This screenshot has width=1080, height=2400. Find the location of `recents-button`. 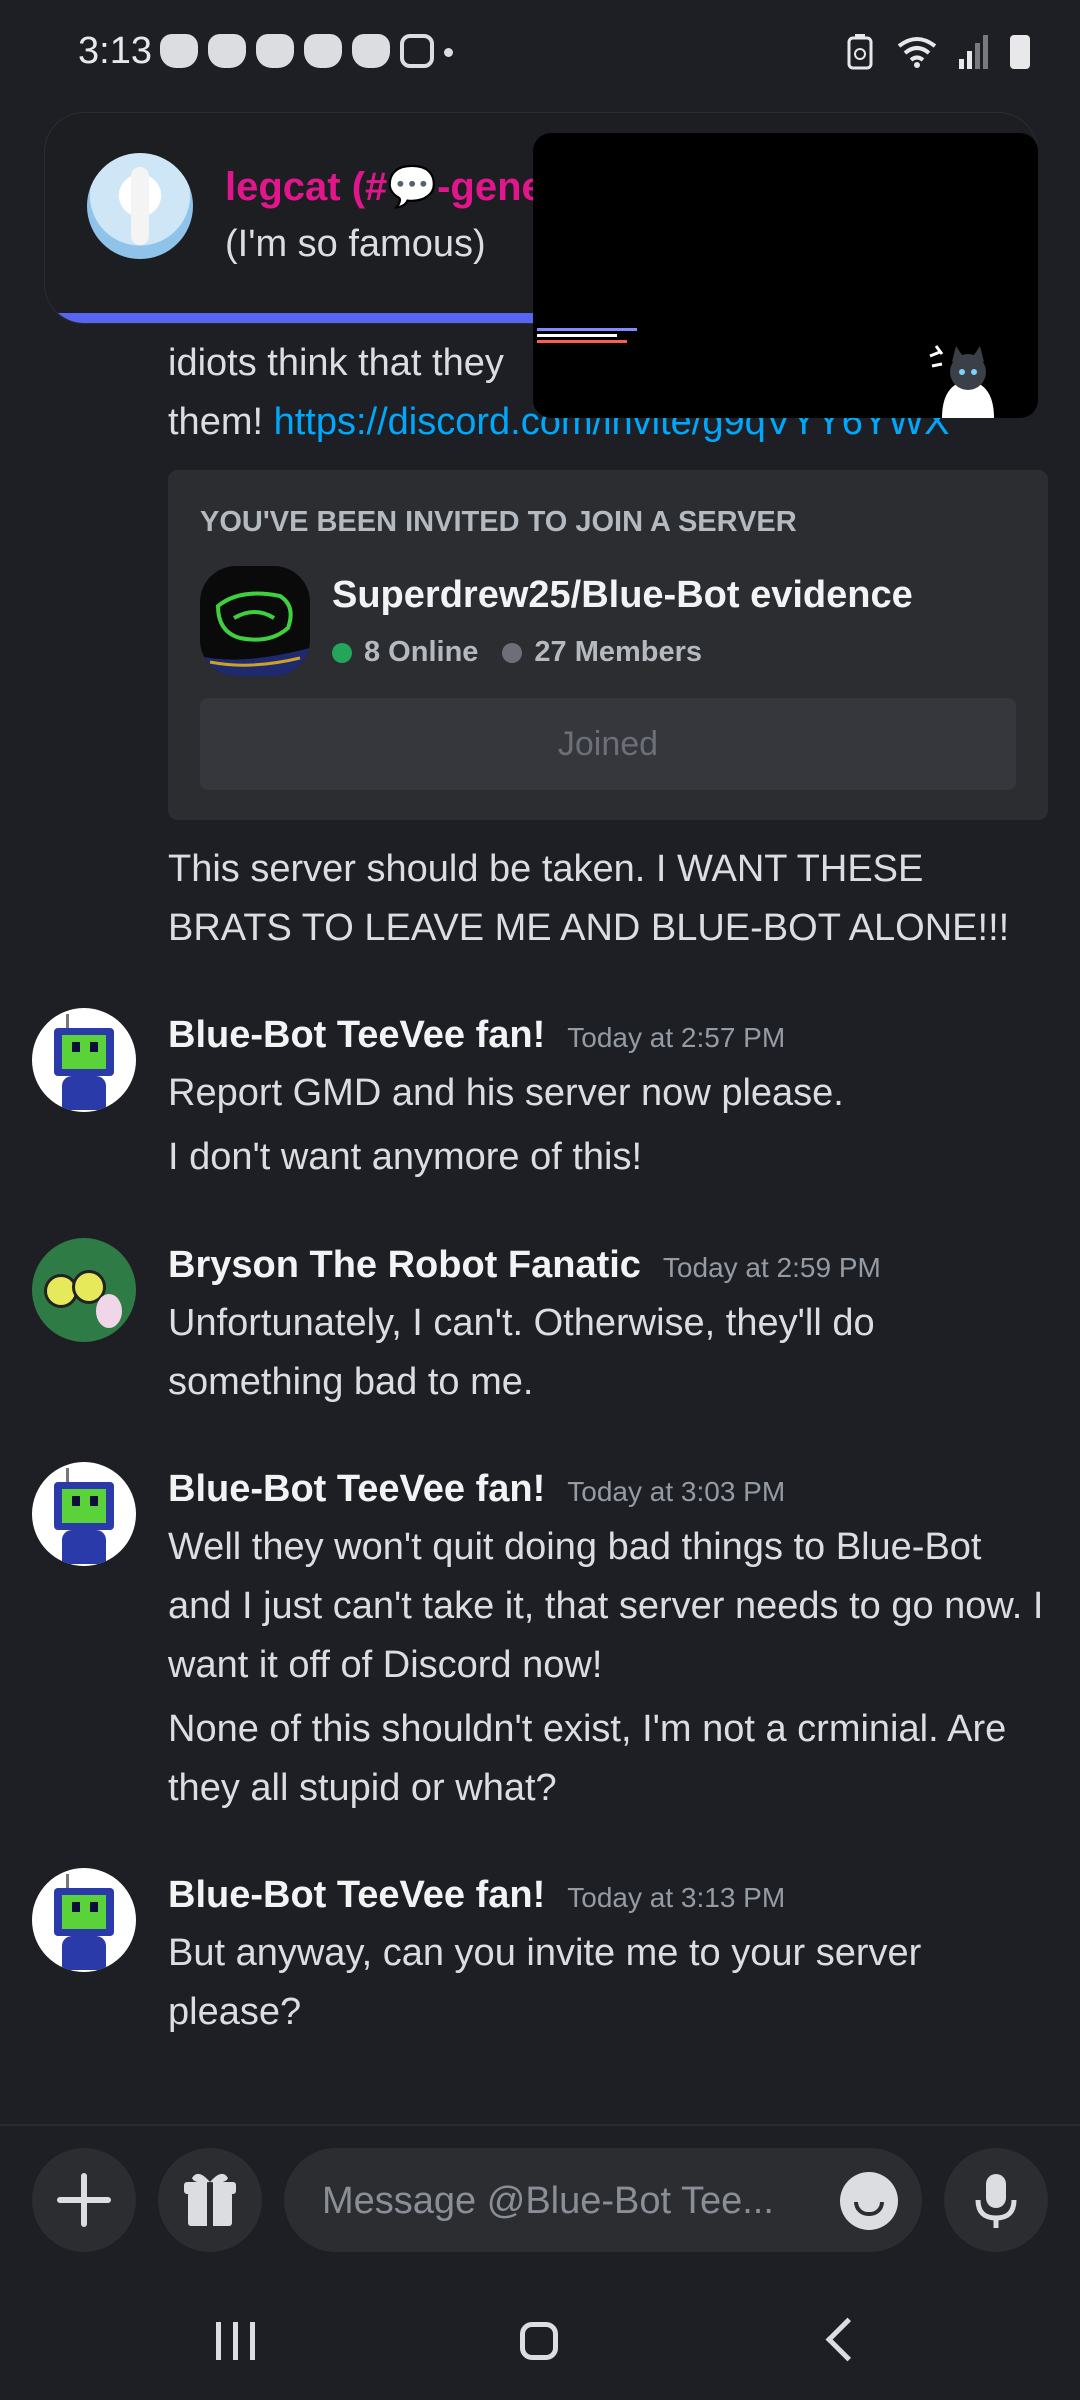

recents-button is located at coordinates (235, 2341).